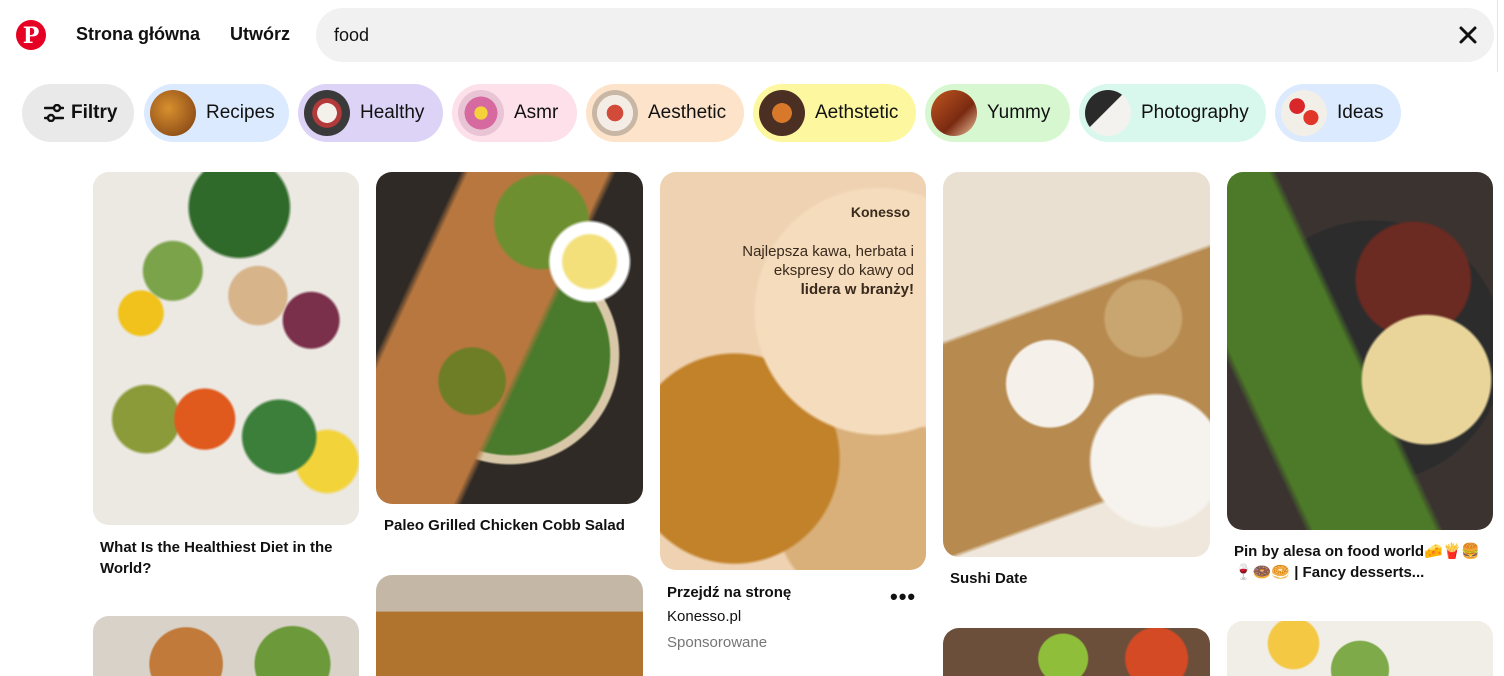  I want to click on chip-label: Ideas, so click(1360, 112).